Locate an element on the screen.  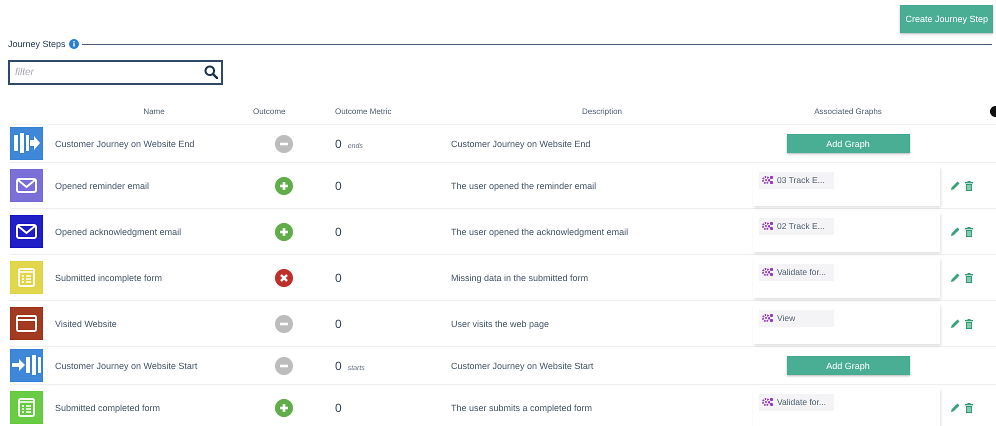
step-description: The user opened the reminder email is located at coordinates (523, 185).